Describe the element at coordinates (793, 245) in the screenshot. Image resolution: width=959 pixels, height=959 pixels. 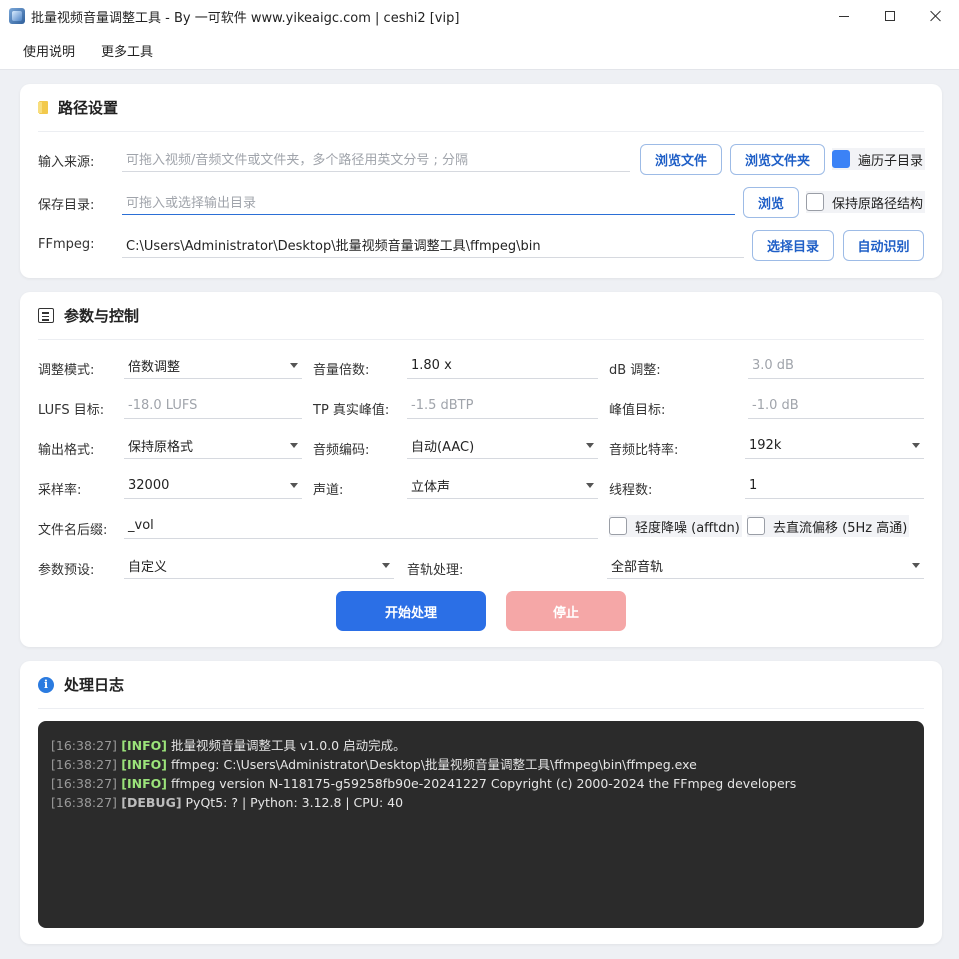
I see `select-dir-button: 选择目录` at that location.